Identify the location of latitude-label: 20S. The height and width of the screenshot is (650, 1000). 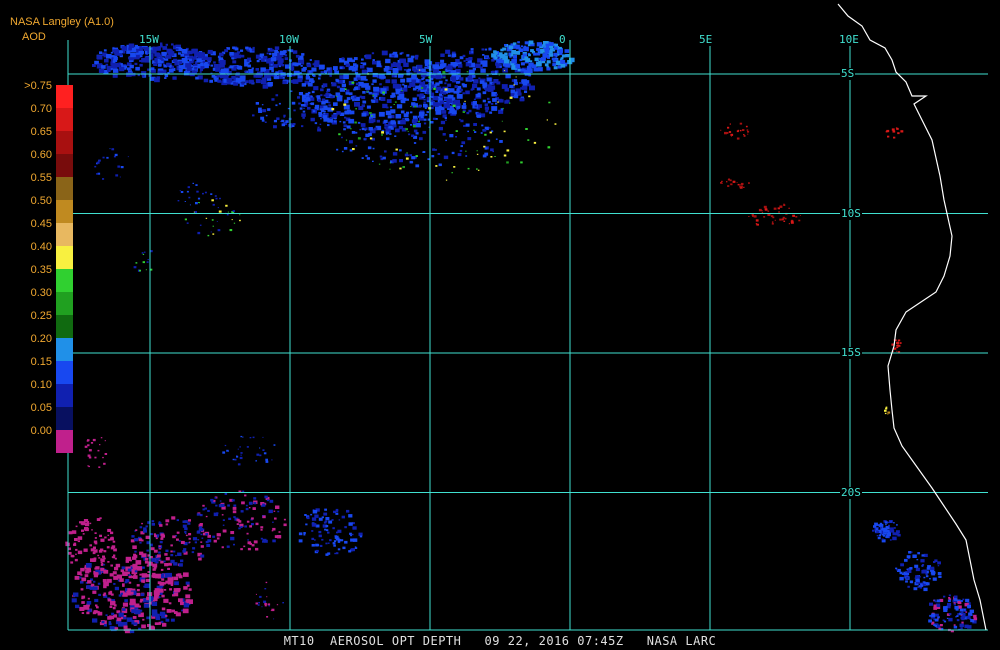
(851, 492).